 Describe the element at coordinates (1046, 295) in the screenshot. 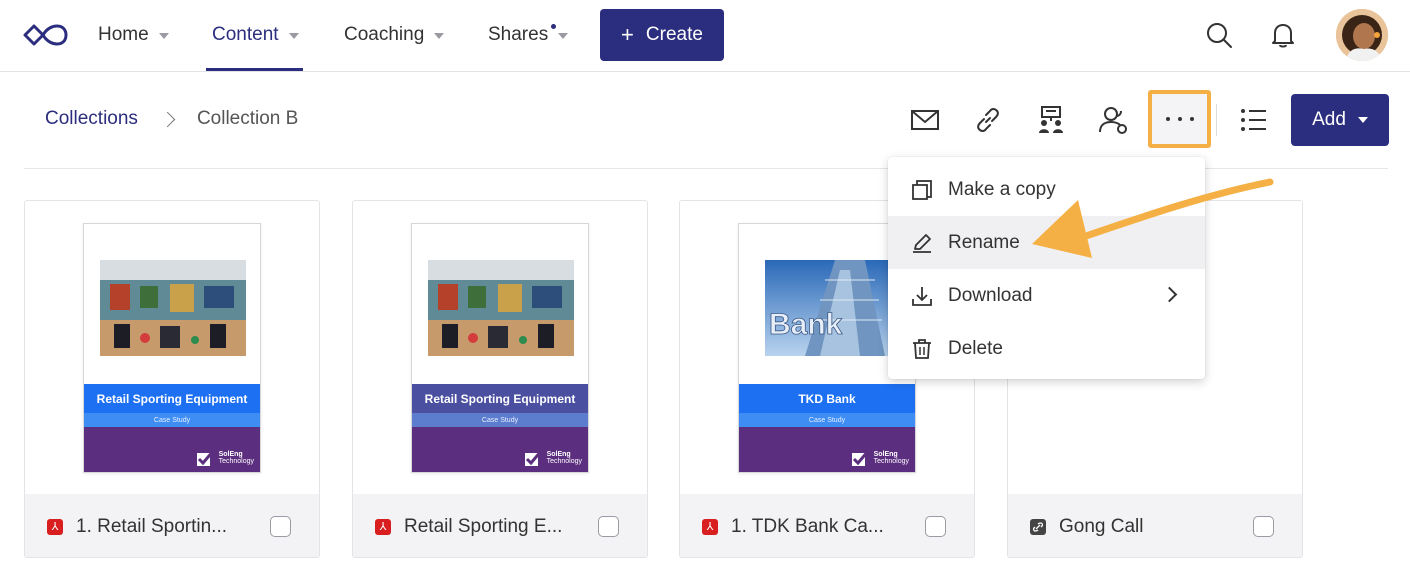

I see `menu-item-download: Download` at that location.